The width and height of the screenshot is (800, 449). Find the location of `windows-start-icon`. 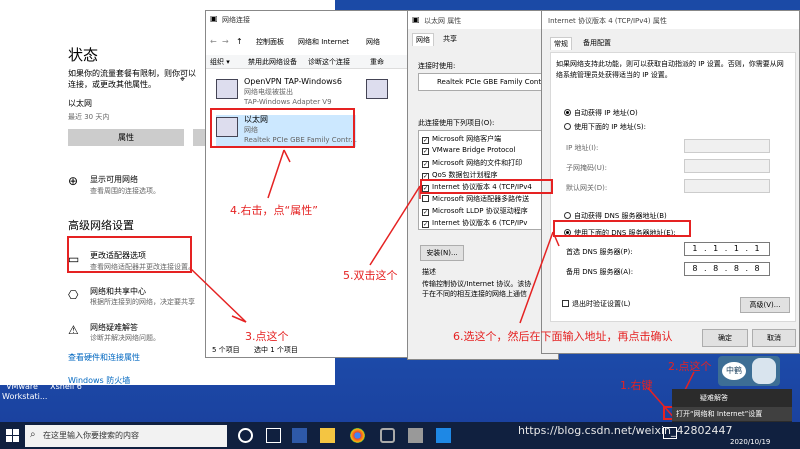

windows-start-icon is located at coordinates (12, 435).